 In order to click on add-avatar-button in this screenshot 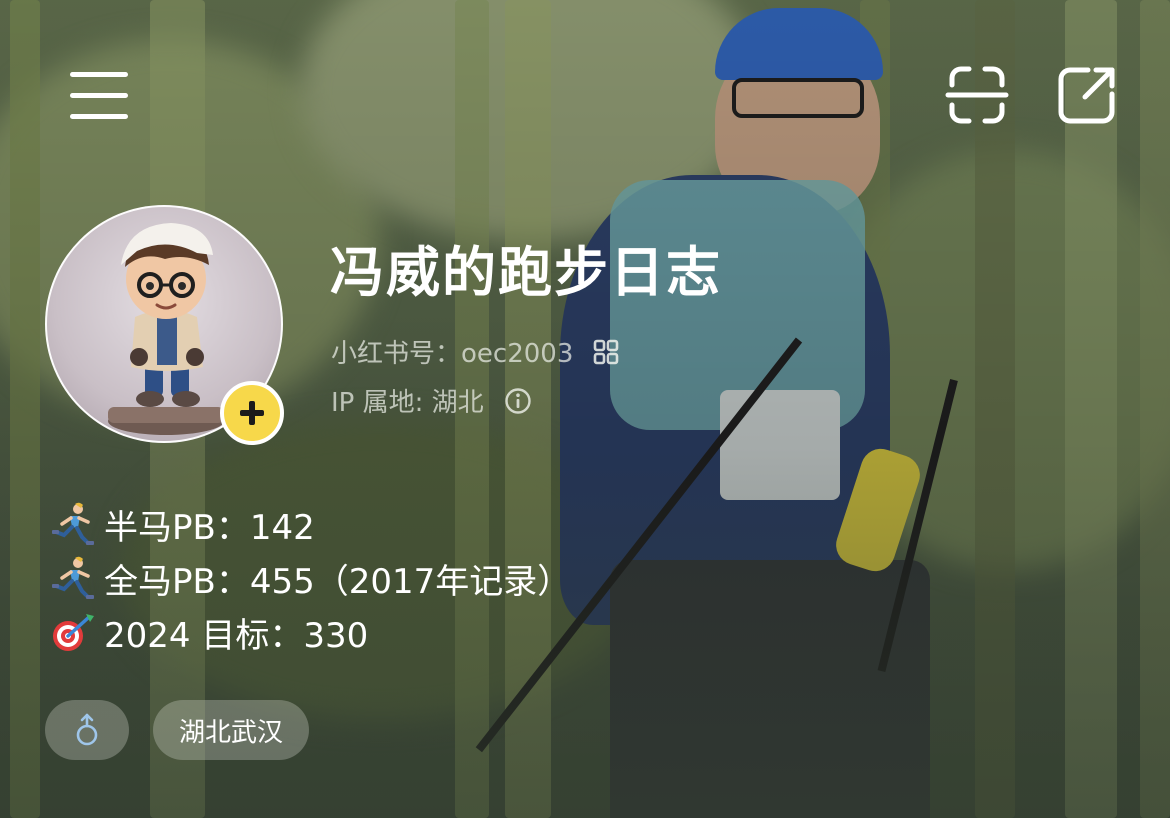, I will do `click(252, 413)`.